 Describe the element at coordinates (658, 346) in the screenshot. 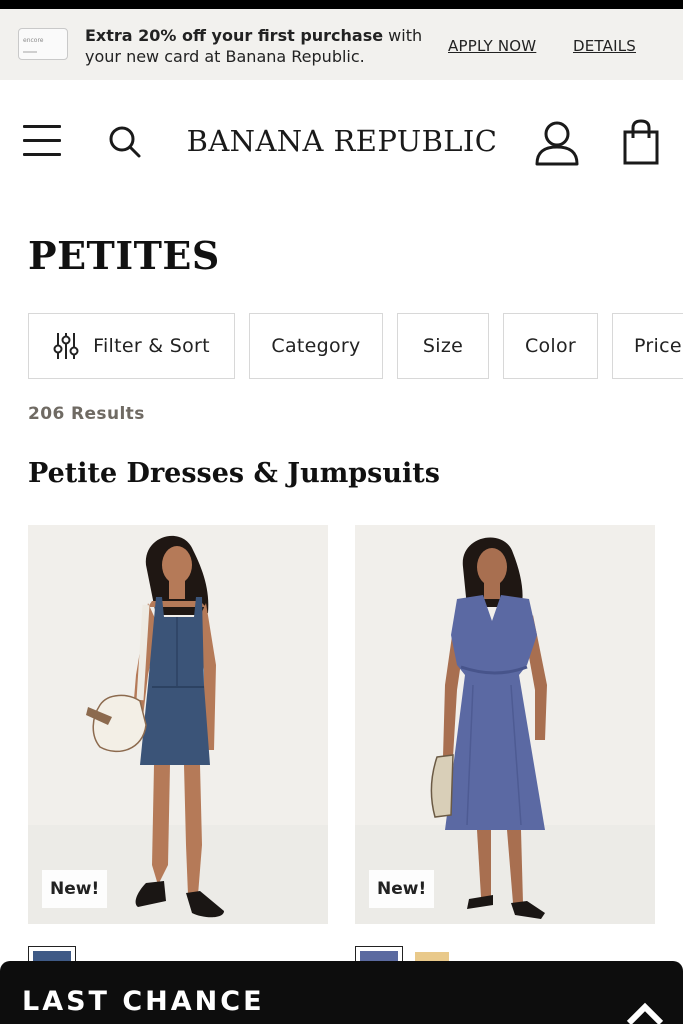

I see `price-filter-label: Price` at that location.